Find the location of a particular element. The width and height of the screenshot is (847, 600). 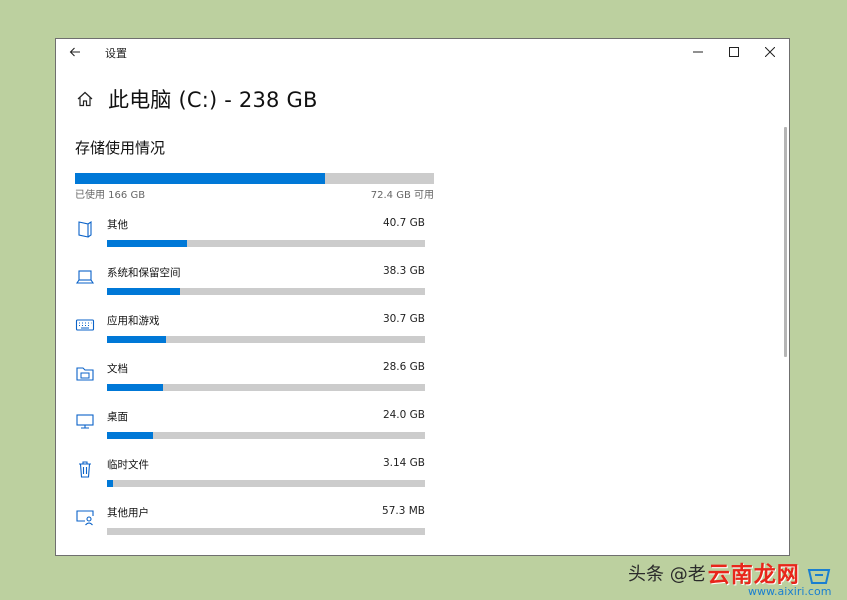

monitor-icon is located at coordinates (85, 421).